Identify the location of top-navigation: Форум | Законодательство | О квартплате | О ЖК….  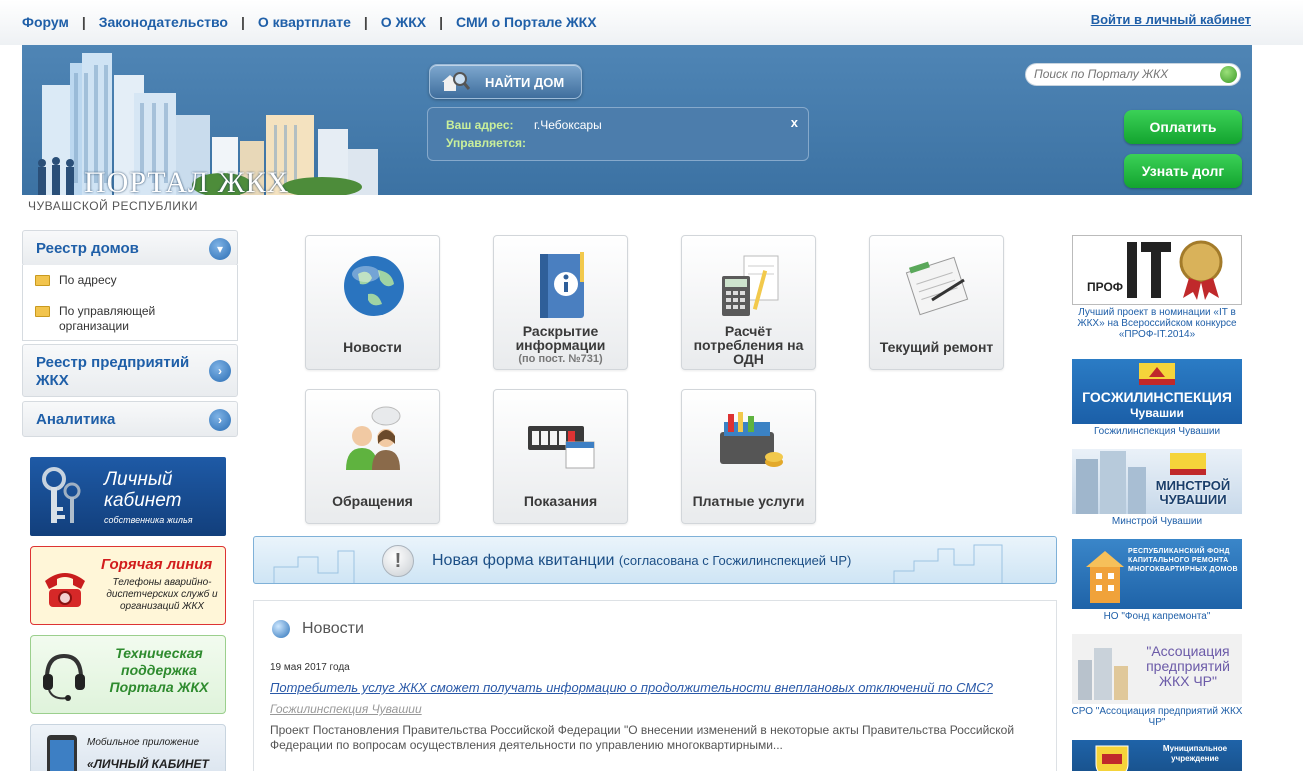
(651, 22).